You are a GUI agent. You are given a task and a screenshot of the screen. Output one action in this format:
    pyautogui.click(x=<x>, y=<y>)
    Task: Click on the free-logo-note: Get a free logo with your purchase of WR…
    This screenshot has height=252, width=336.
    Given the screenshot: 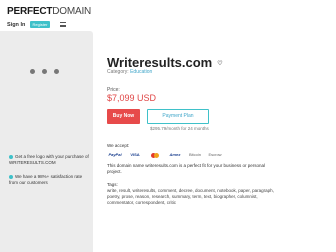 What is the action you would take?
    pyautogui.click(x=49, y=159)
    